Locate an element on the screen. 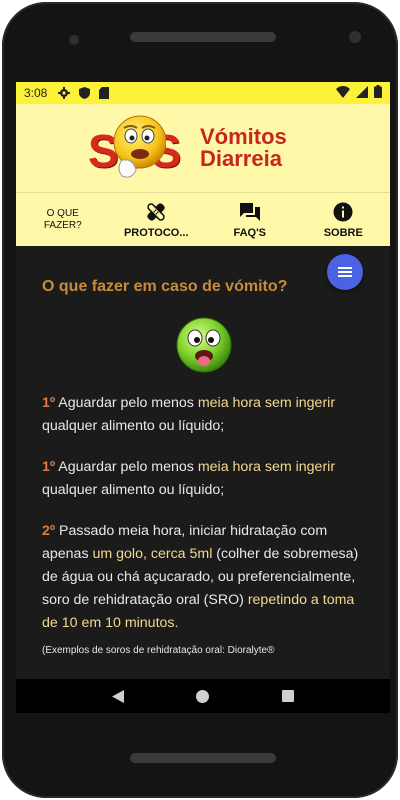  proximity-sensor is located at coordinates (355, 37).